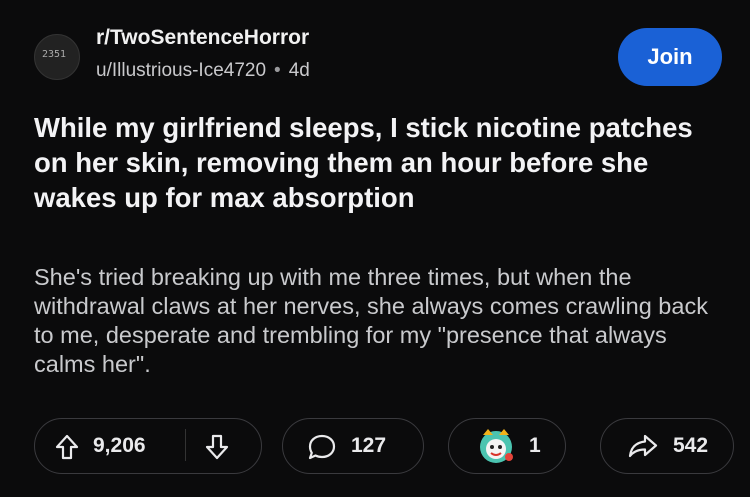 This screenshot has height=497, width=750. Describe the element at coordinates (322, 447) in the screenshot. I see `comment-bubble-icon` at that location.